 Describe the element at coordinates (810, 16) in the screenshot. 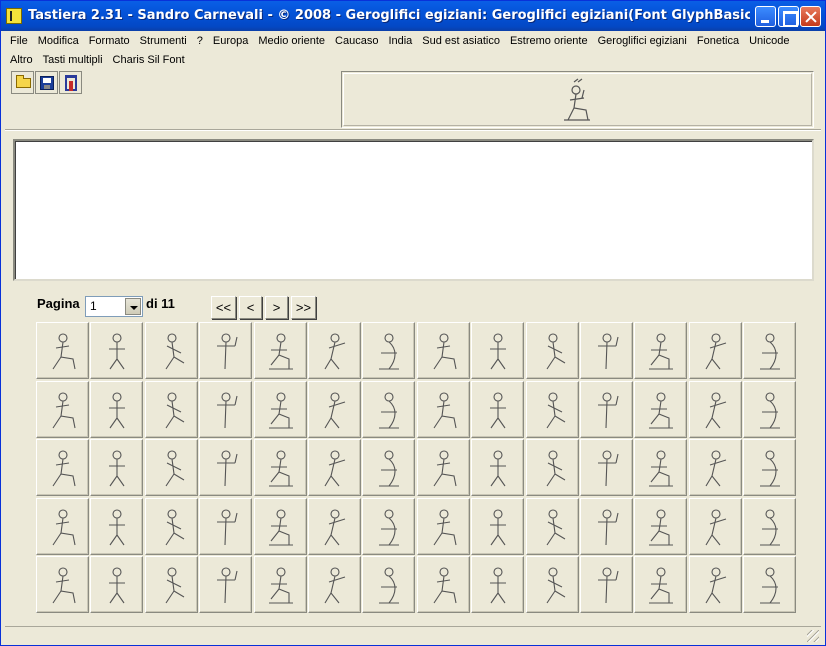

I see `close-button` at that location.